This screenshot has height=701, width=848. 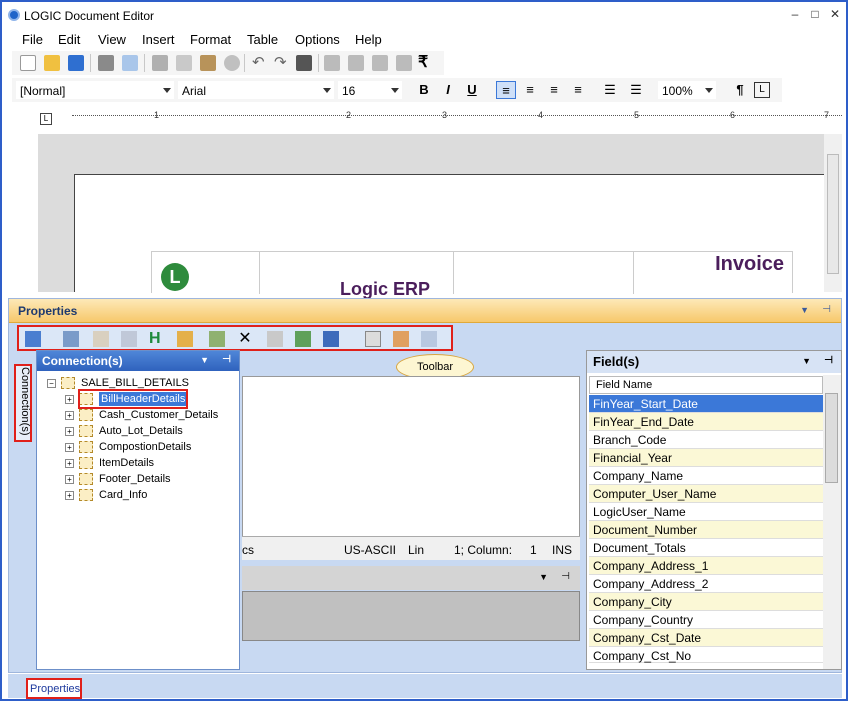 What do you see at coordinates (472, 90) in the screenshot?
I see `underline-button: U` at bounding box center [472, 90].